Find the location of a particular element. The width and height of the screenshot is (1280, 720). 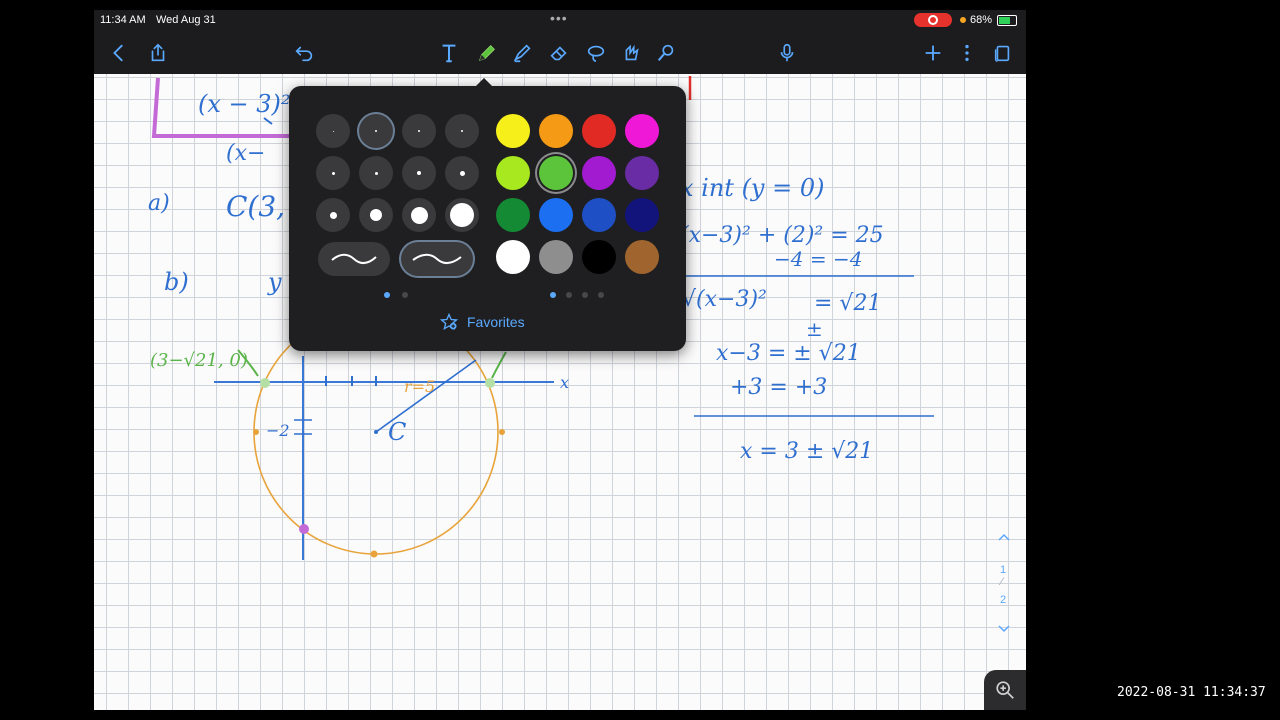

chevron-up-icon is located at coordinates (1004, 537).